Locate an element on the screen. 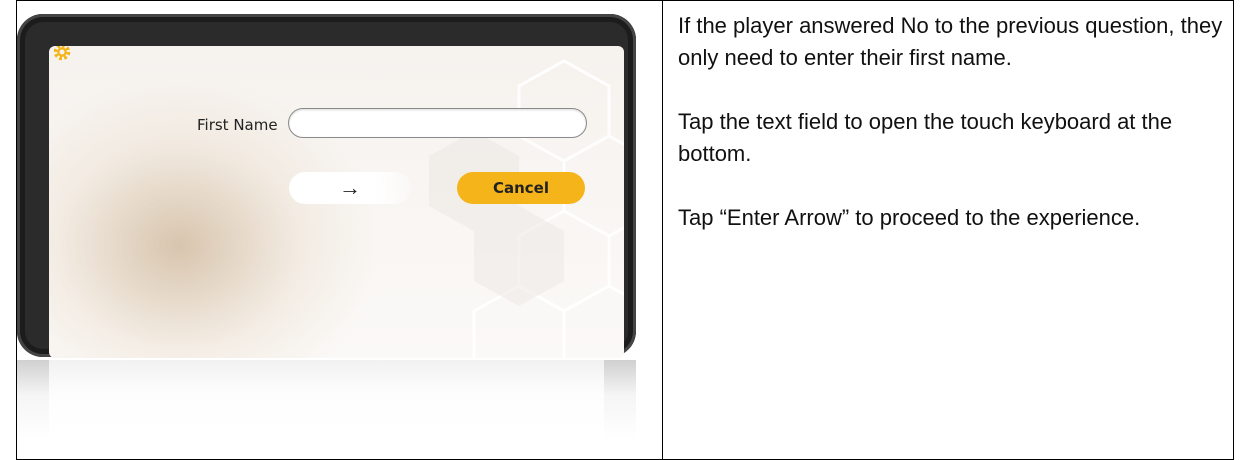 This screenshot has width=1250, height=460. first-name-input is located at coordinates (437, 123).